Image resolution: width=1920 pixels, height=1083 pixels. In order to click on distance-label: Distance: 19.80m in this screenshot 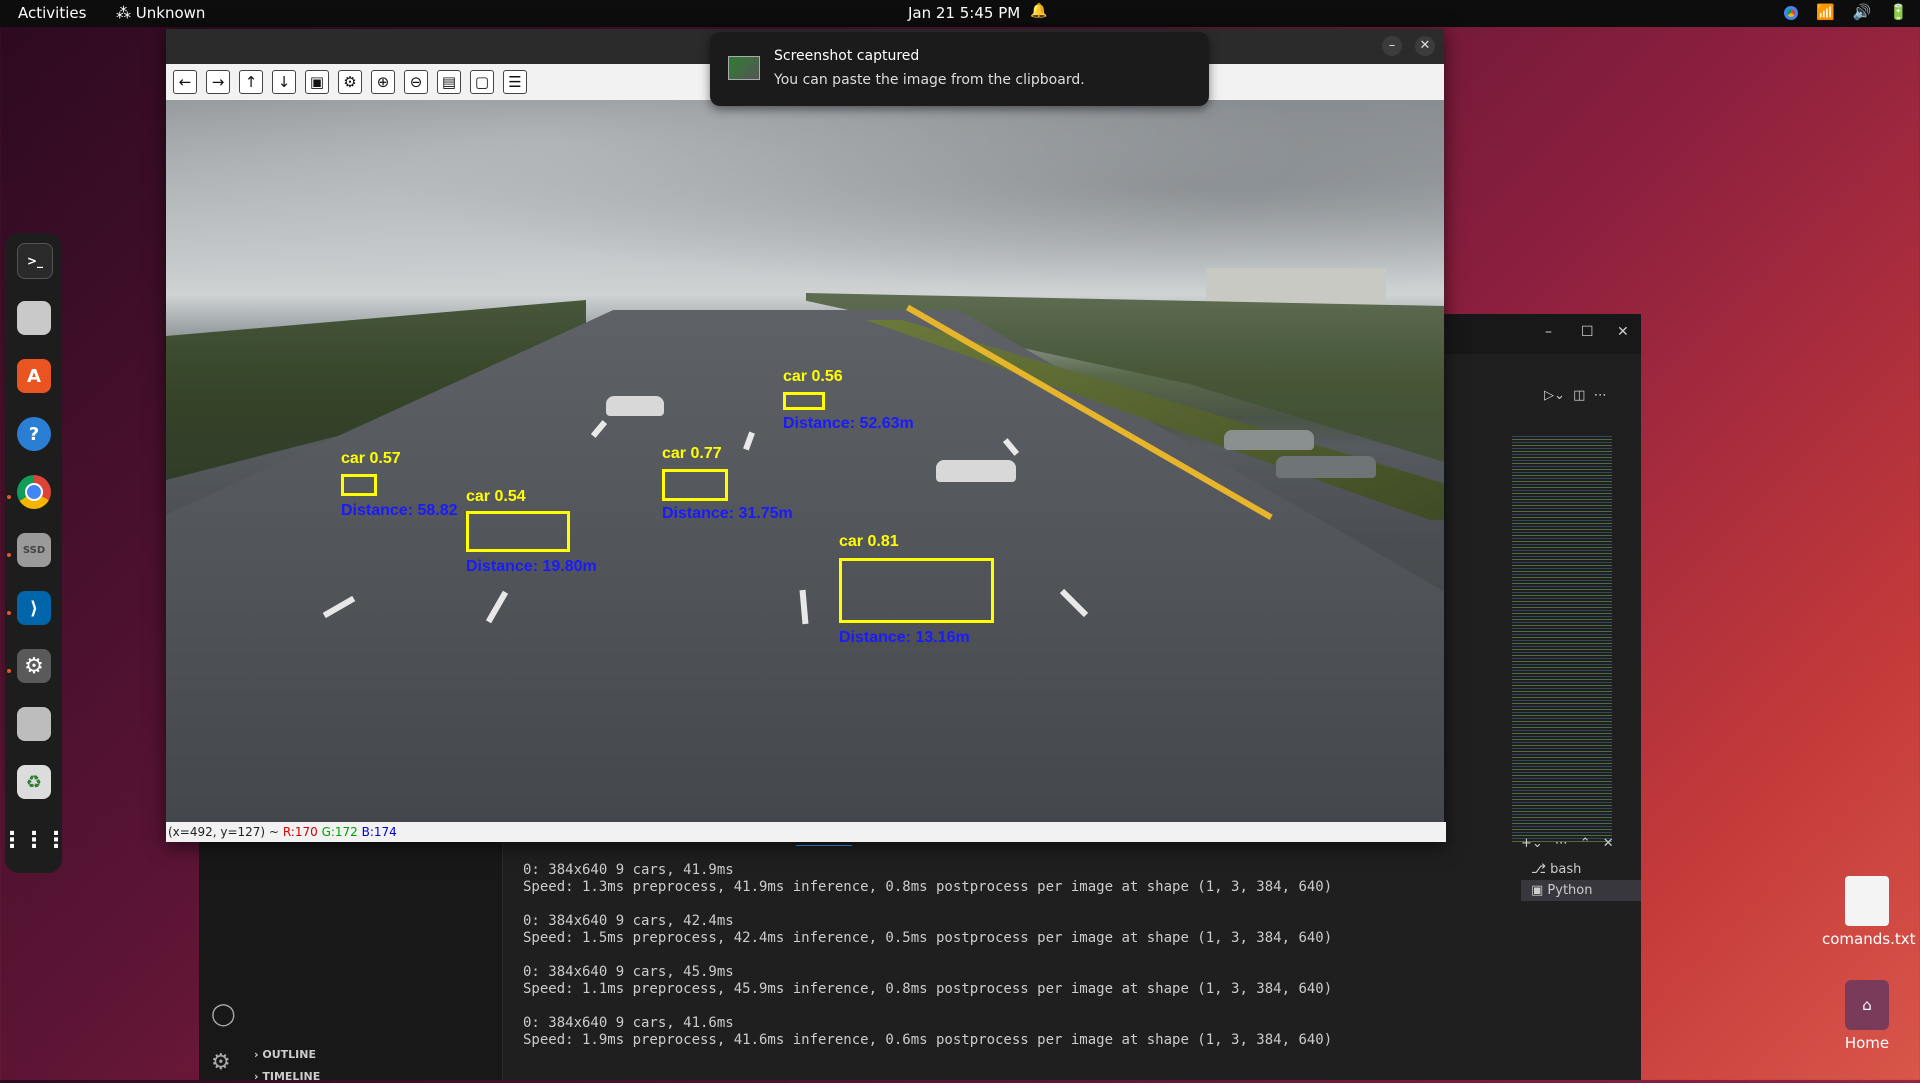, I will do `click(531, 566)`.